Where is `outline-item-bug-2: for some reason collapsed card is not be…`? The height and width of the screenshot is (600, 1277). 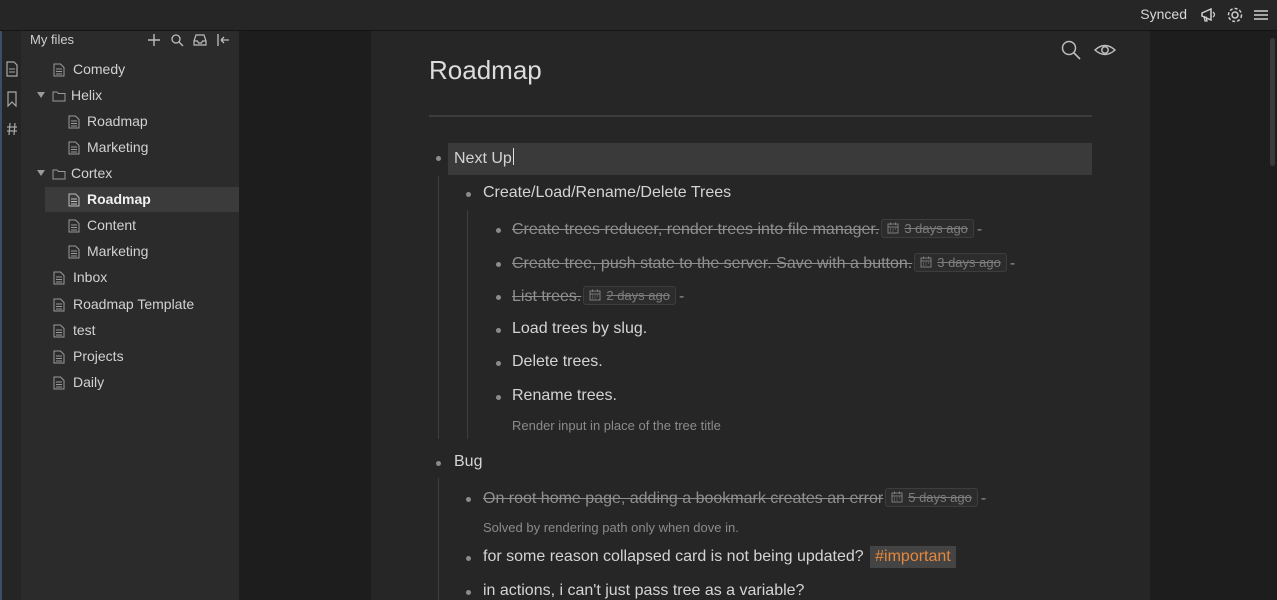 outline-item-bug-2: for some reason collapsed card is not be… is located at coordinates (719, 557).